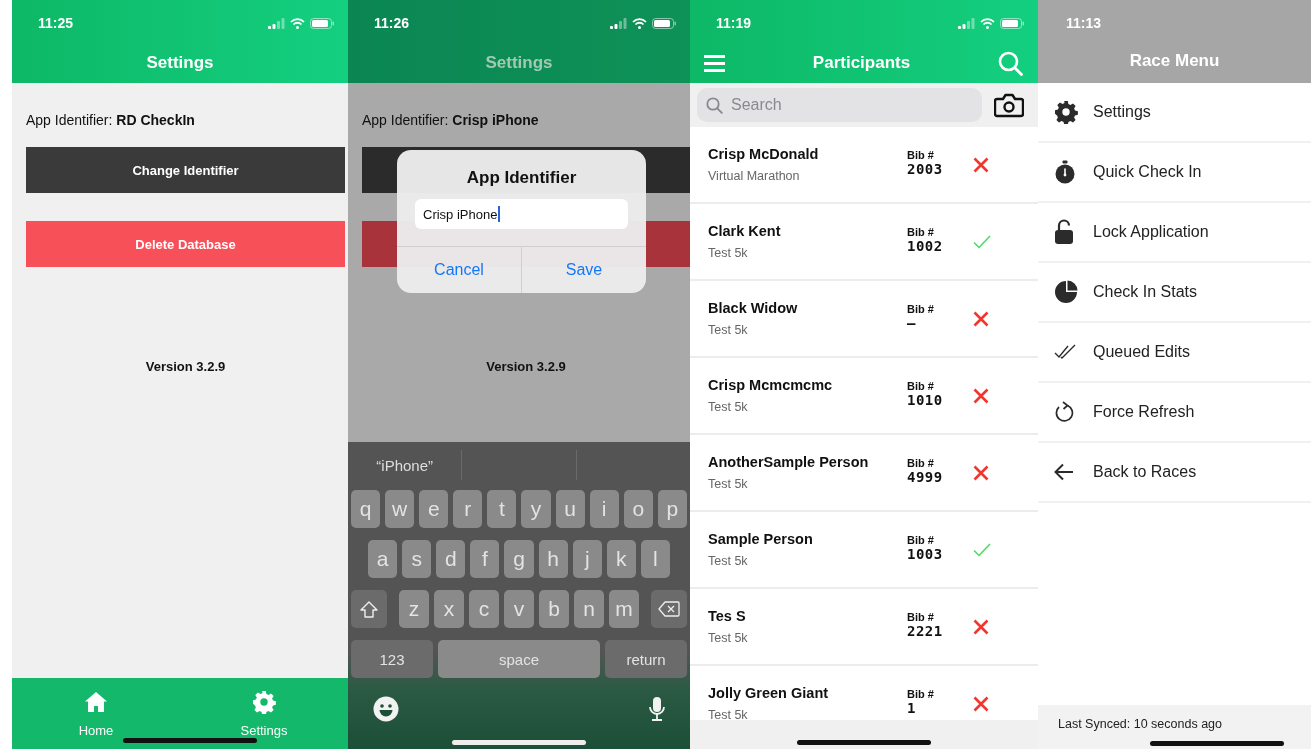 The image size is (1311, 749). Describe the element at coordinates (925, 245) in the screenshot. I see `bib-number: 1002` at that location.